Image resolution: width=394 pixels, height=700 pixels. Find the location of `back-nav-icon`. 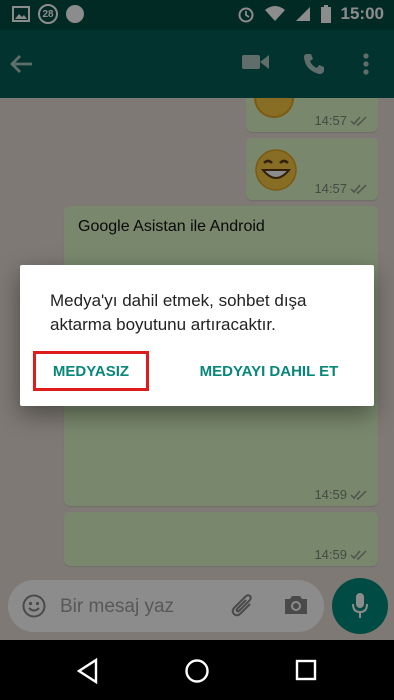

back-nav-icon is located at coordinates (88, 671).